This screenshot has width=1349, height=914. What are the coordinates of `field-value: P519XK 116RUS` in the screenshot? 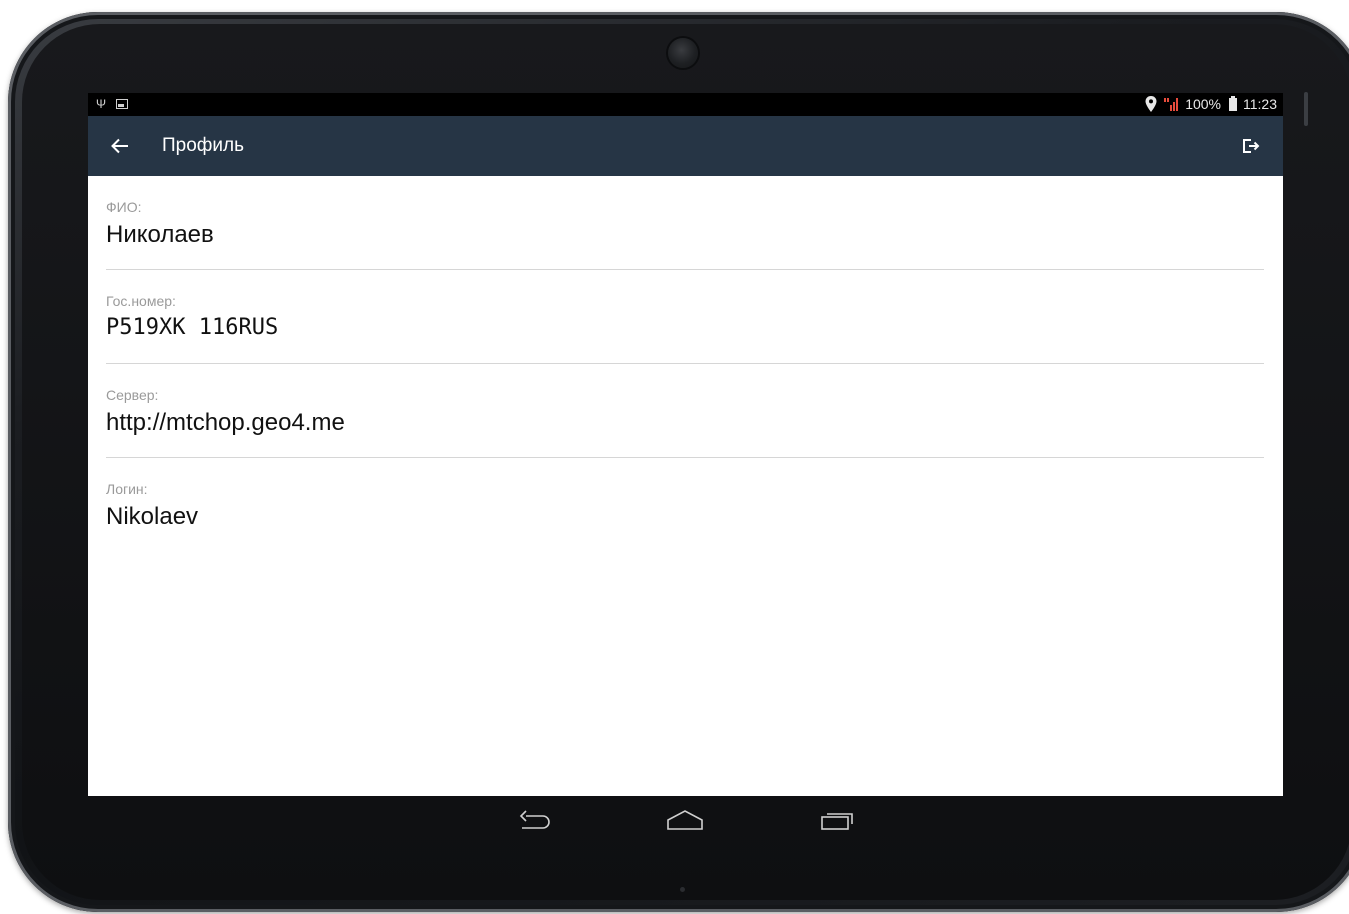 It's located at (192, 327).